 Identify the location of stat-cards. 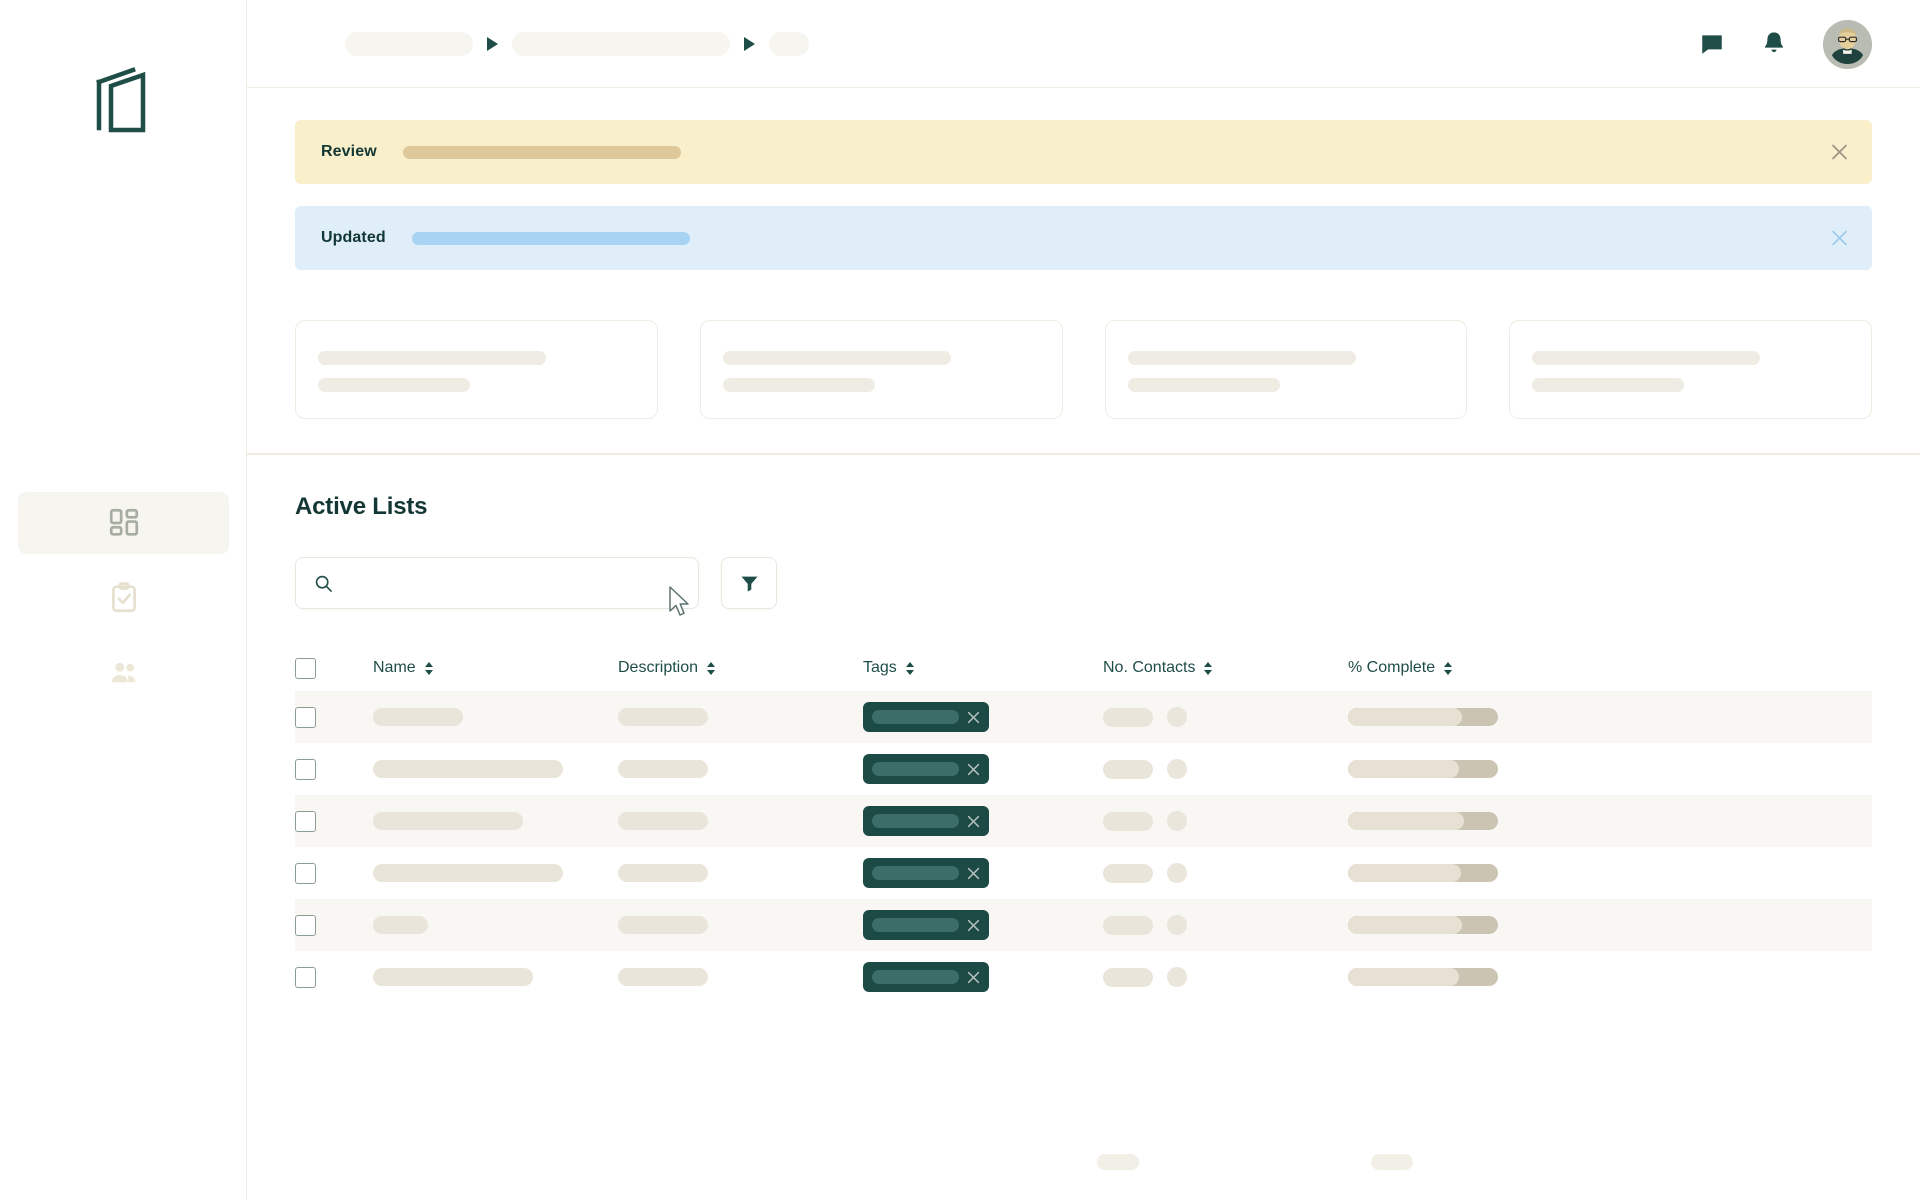
(1083, 360).